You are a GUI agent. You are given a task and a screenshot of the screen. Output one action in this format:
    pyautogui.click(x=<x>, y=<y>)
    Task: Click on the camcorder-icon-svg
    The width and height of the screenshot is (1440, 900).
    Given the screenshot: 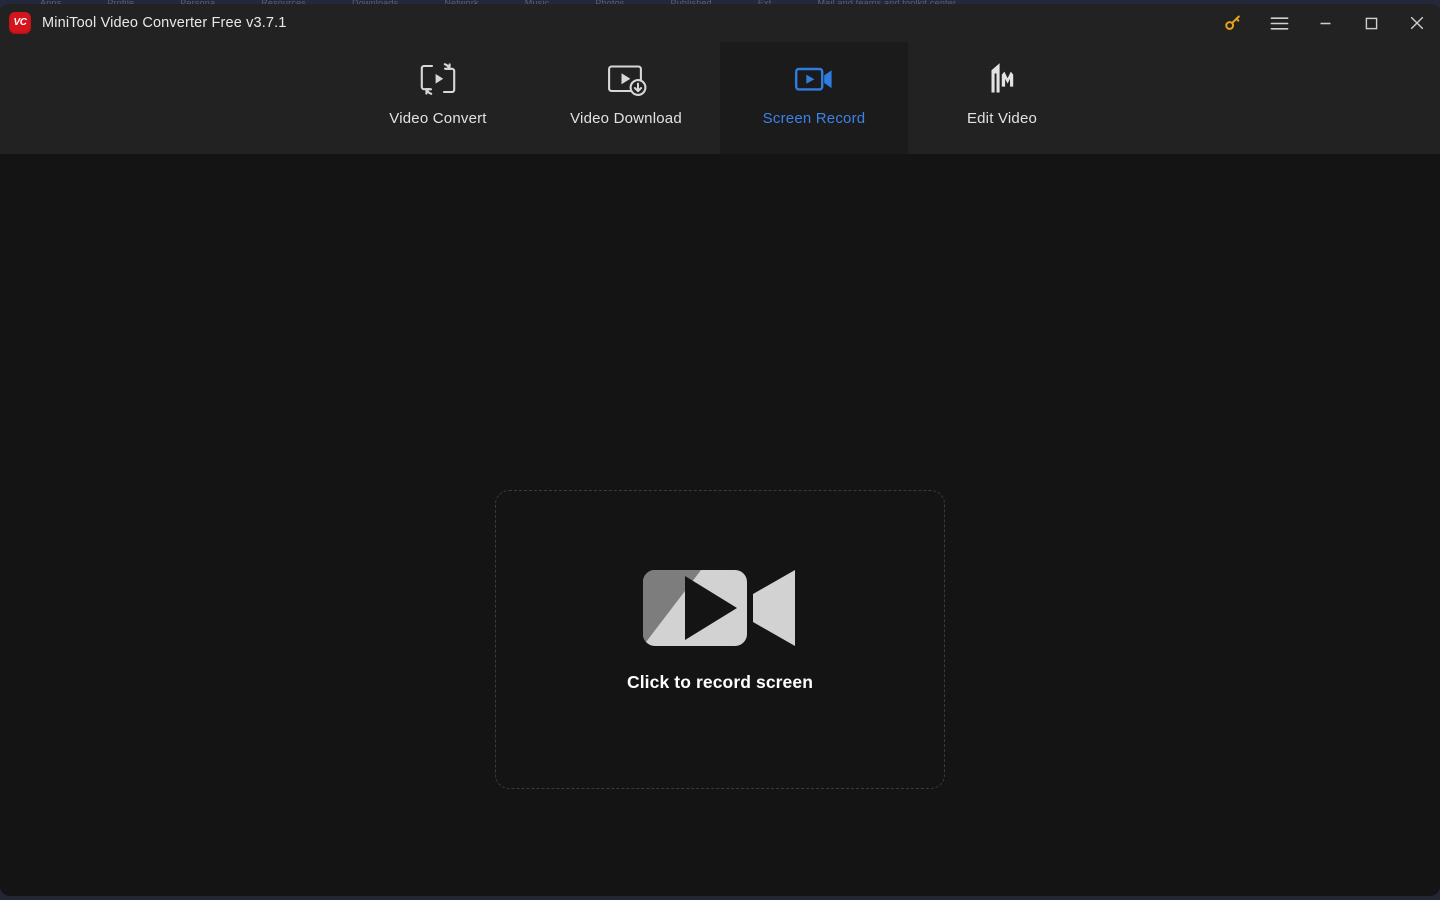 What is the action you would take?
    pyautogui.click(x=719, y=608)
    